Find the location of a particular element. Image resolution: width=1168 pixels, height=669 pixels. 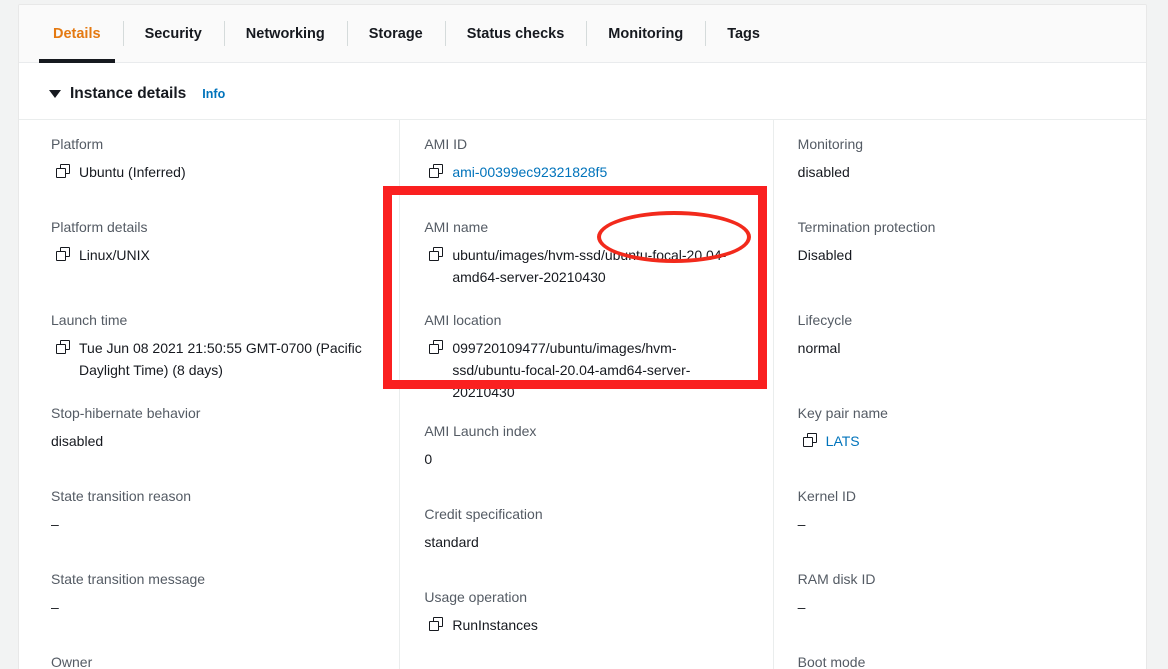

field-ami-launch-index: AMI Launch index 0 is located at coordinates (585, 453).